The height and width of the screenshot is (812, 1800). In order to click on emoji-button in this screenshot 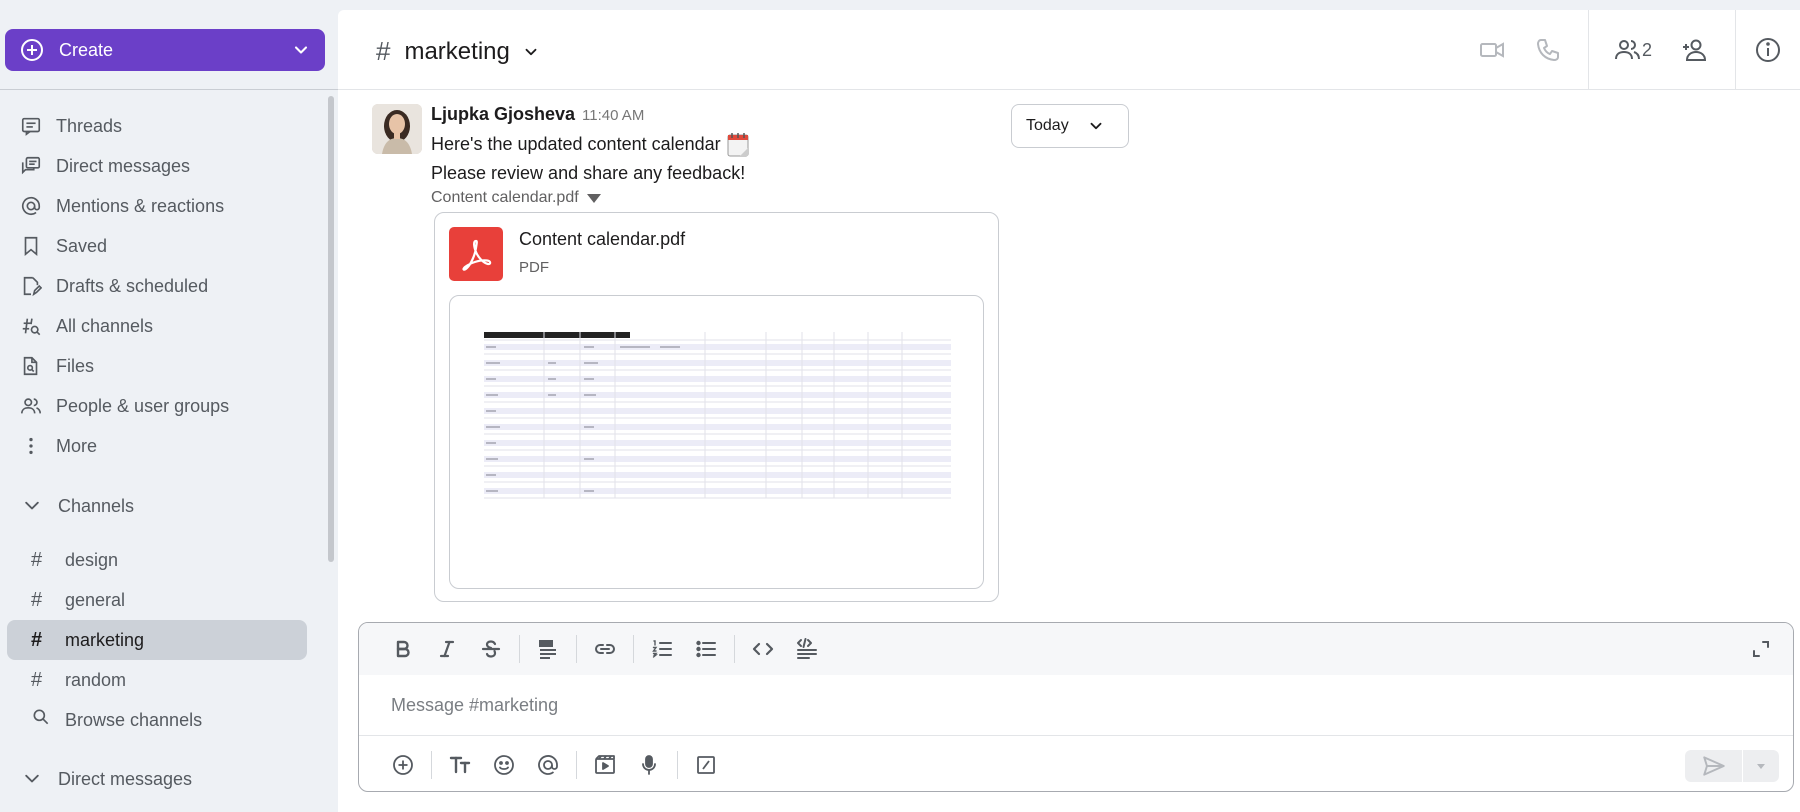, I will do `click(504, 765)`.